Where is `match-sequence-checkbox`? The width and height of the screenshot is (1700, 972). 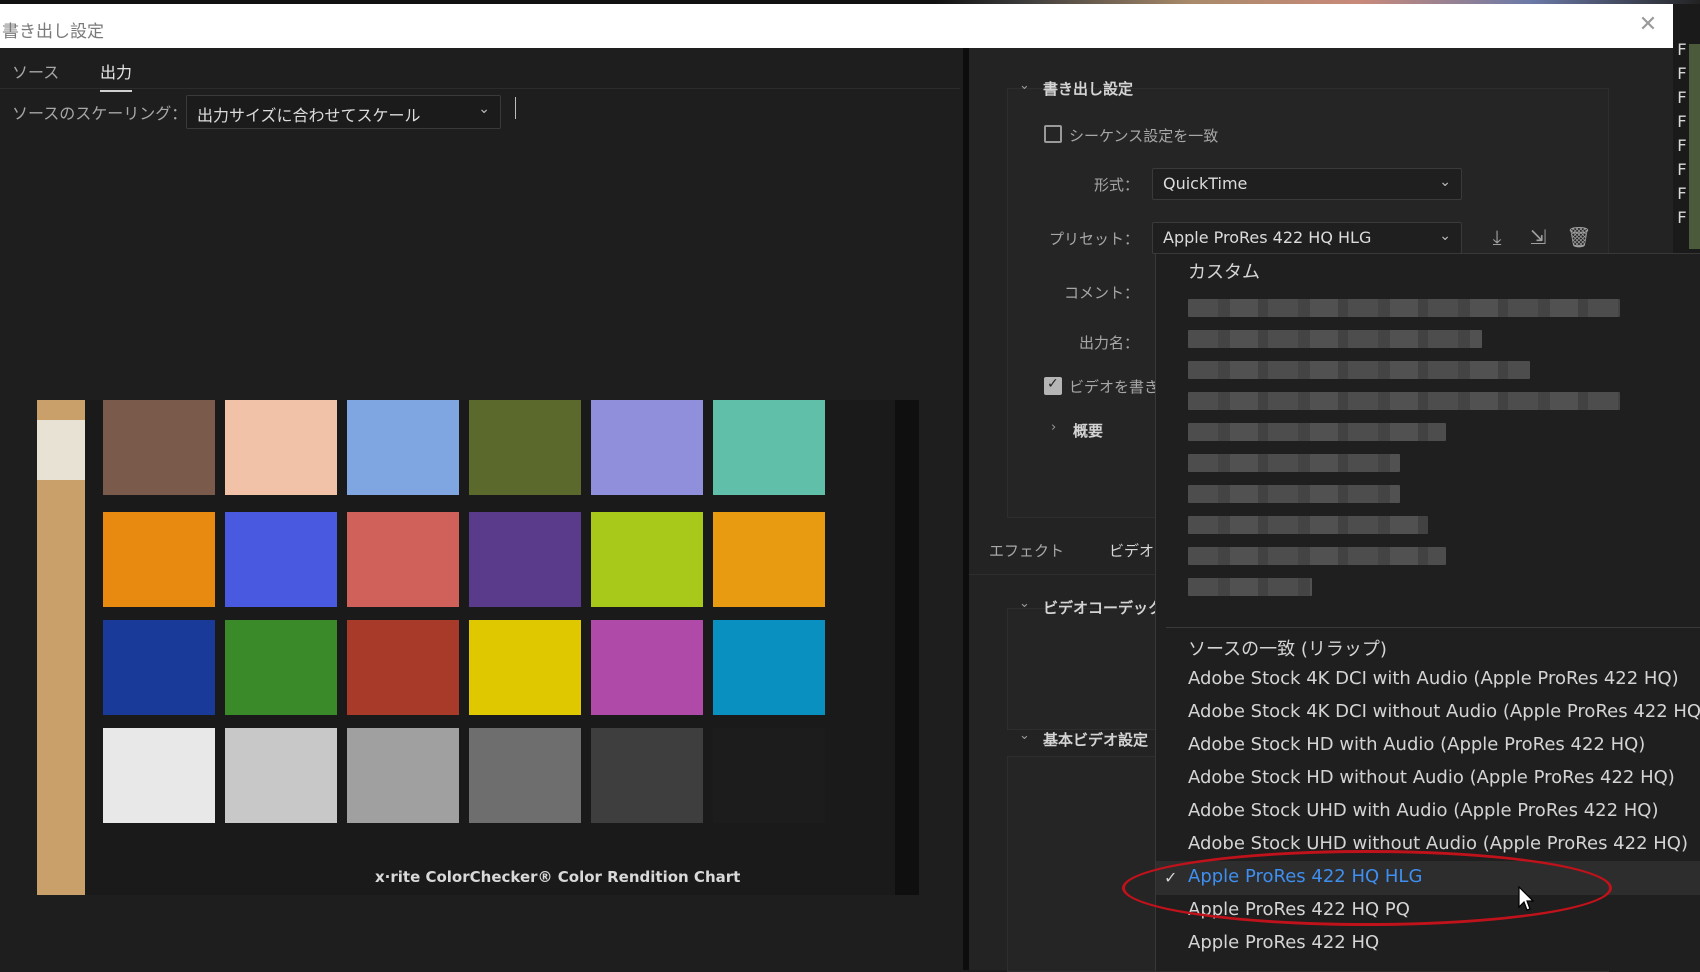
match-sequence-checkbox is located at coordinates (1053, 134).